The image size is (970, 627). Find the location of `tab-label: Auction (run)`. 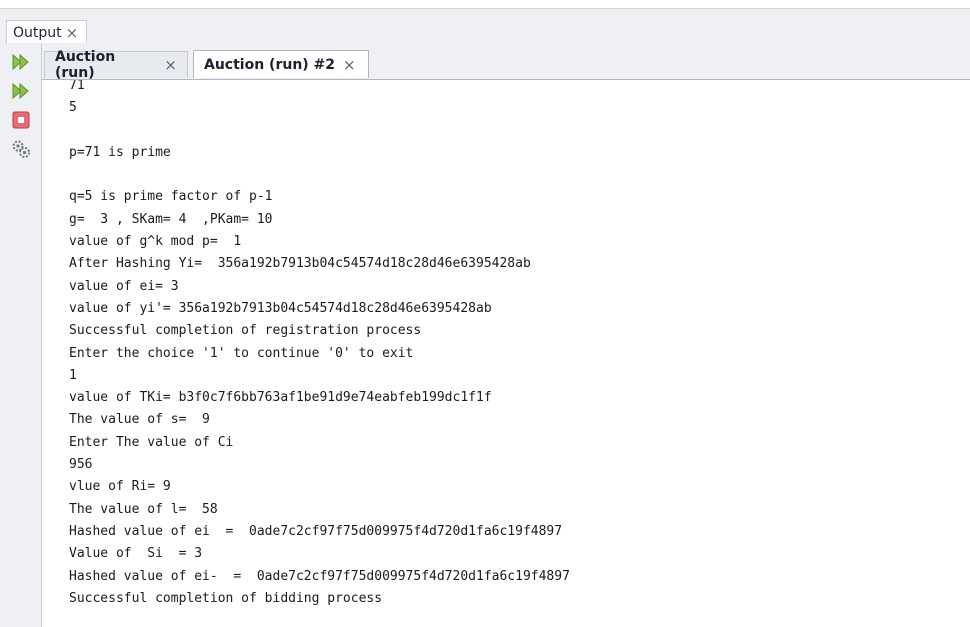

tab-label: Auction (run) is located at coordinates (85, 65).